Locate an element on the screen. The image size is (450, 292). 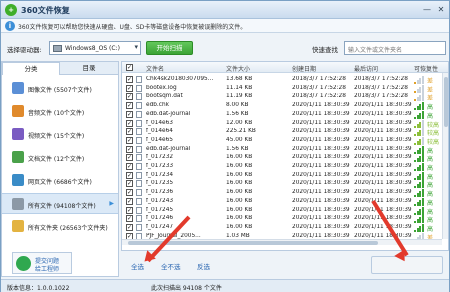
search-input: 输入文件或文件夹名 is located at coordinates (395, 48).